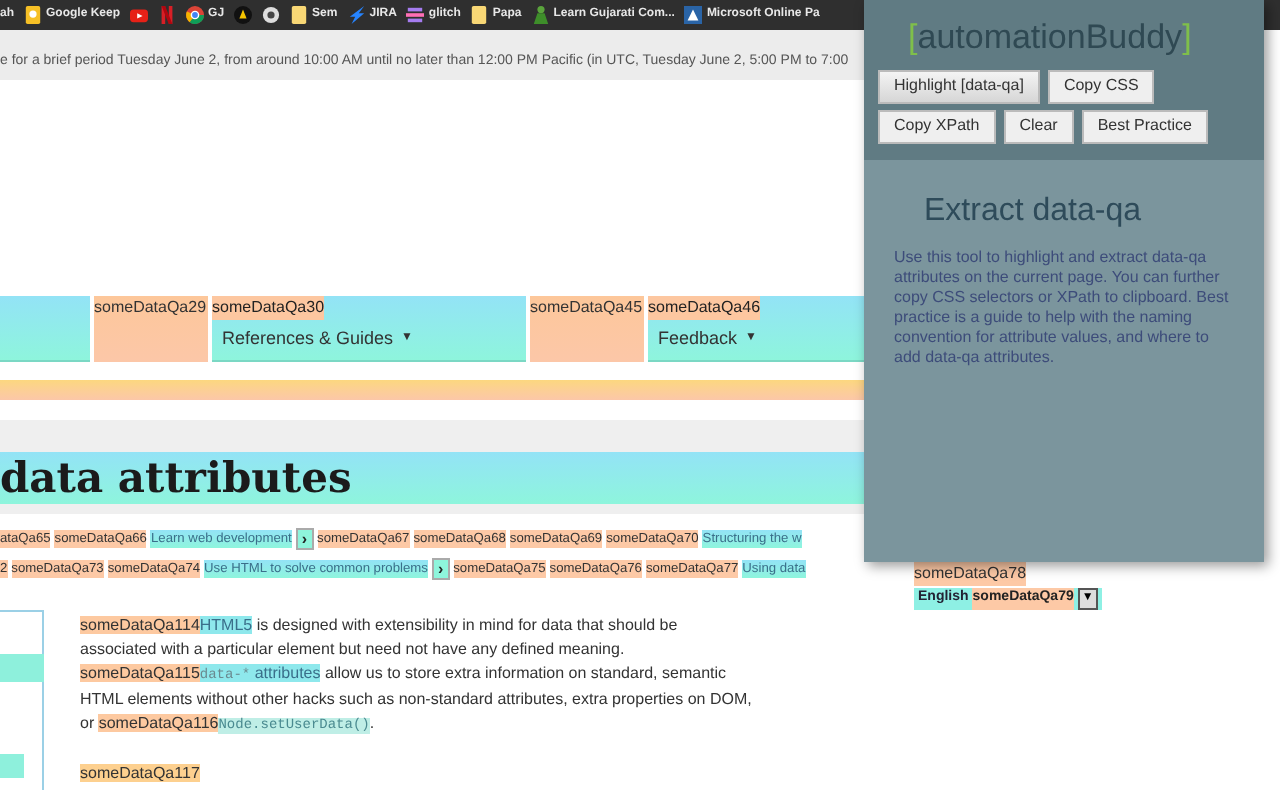 This screenshot has width=1280, height=800. Describe the element at coordinates (693, 15) in the screenshot. I see `tile-icon` at that location.